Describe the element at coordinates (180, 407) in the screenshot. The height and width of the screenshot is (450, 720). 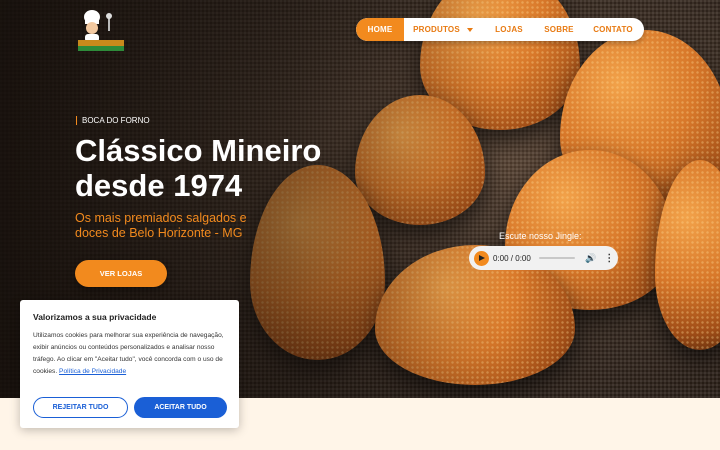
I see `accept-all-button: ACEITAR TUDO` at that location.